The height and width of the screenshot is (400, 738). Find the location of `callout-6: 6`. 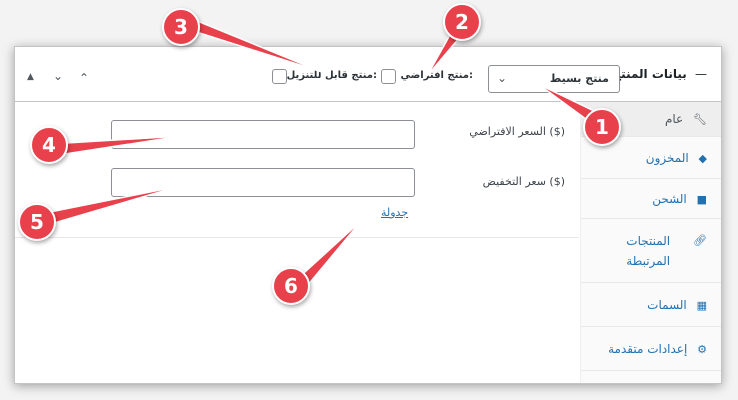

callout-6: 6 is located at coordinates (291, 286).